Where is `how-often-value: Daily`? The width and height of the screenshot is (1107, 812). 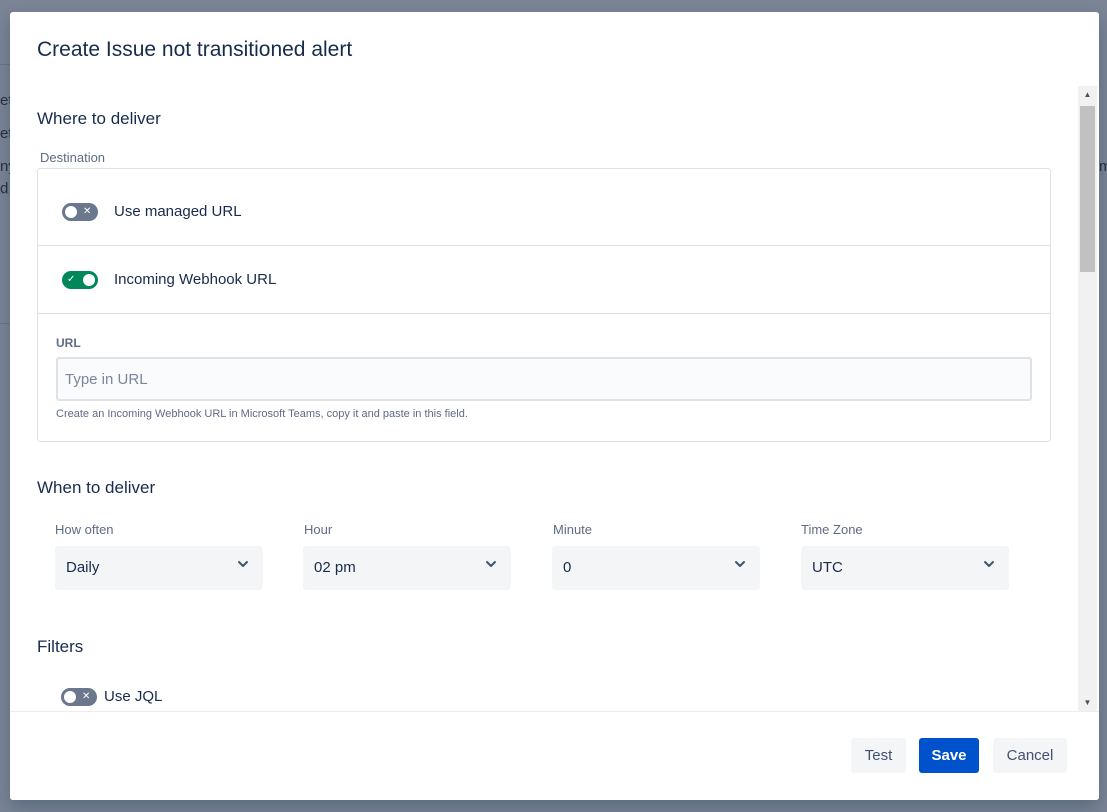
how-often-value: Daily is located at coordinates (83, 567).